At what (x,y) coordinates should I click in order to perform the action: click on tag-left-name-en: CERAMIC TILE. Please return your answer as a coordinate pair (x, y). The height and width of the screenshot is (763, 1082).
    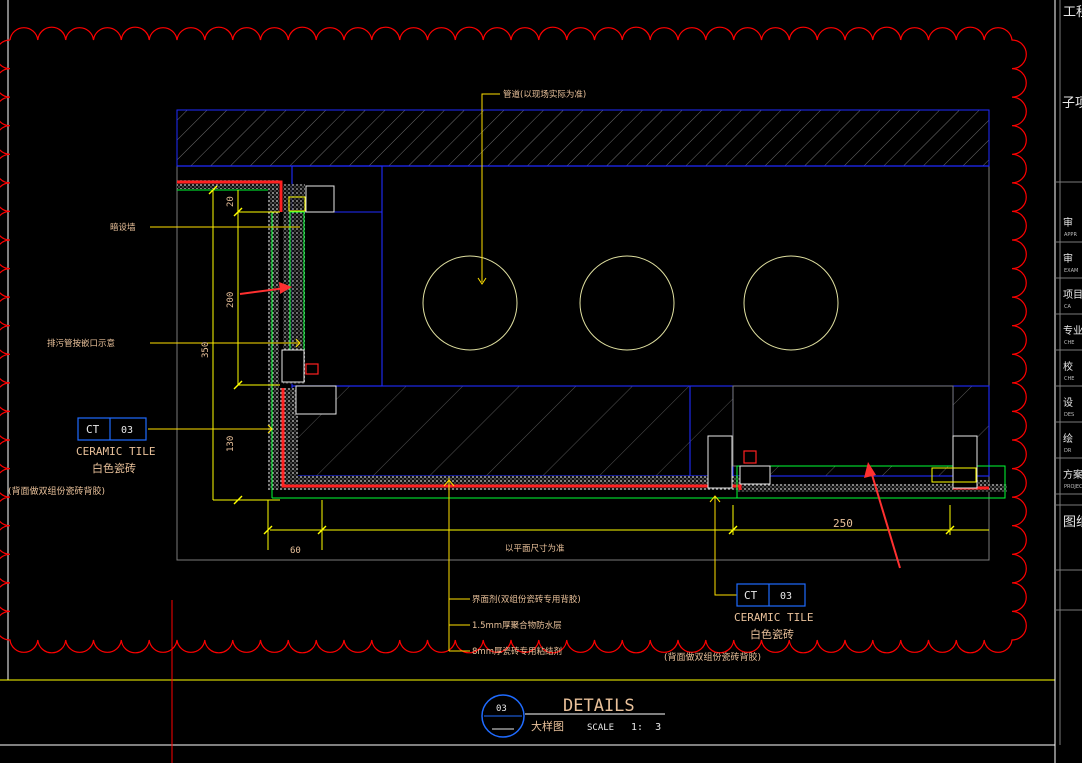
    Looking at the image, I should click on (115, 451).